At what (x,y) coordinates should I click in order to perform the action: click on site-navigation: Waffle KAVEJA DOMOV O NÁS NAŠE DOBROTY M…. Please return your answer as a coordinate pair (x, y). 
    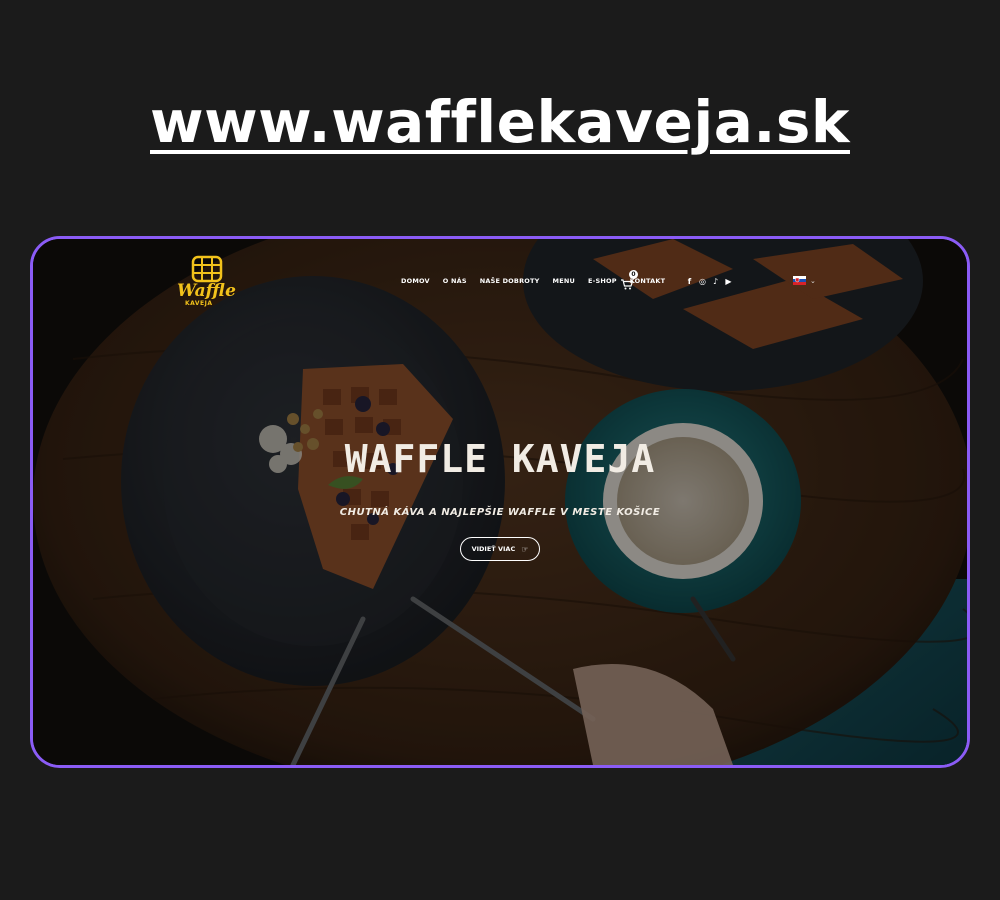
    Looking at the image, I should click on (500, 279).